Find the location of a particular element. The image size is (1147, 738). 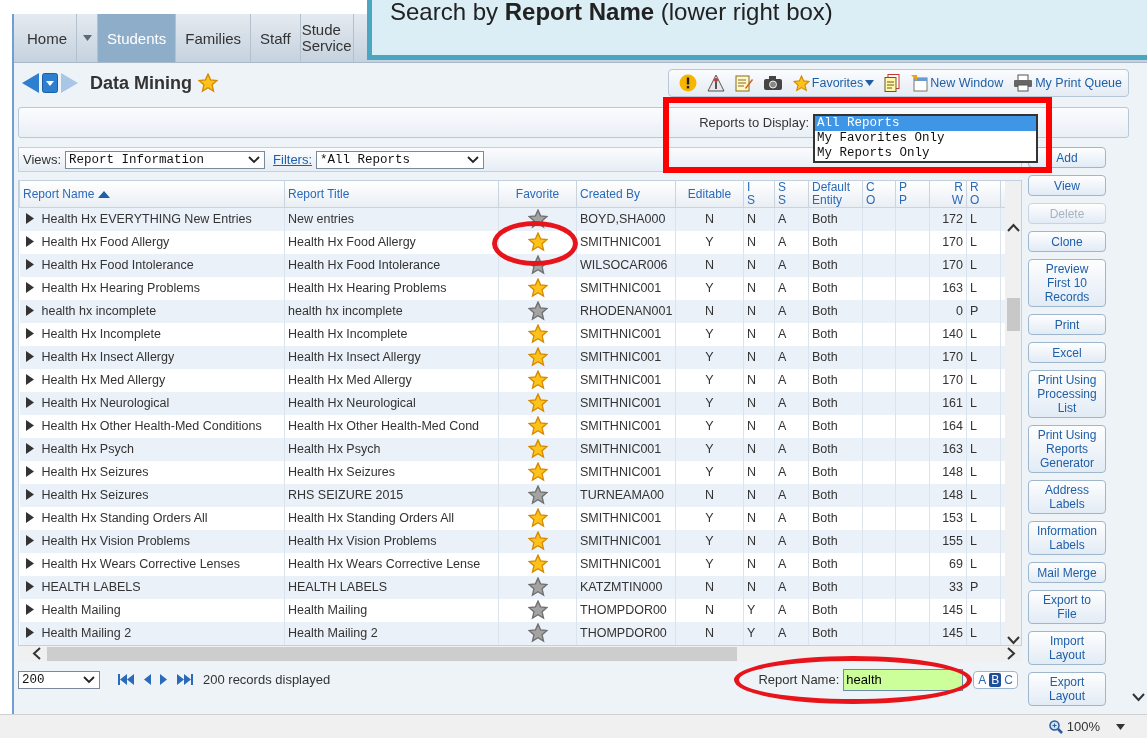

zoom-level: 100% is located at coordinates (1083, 726).